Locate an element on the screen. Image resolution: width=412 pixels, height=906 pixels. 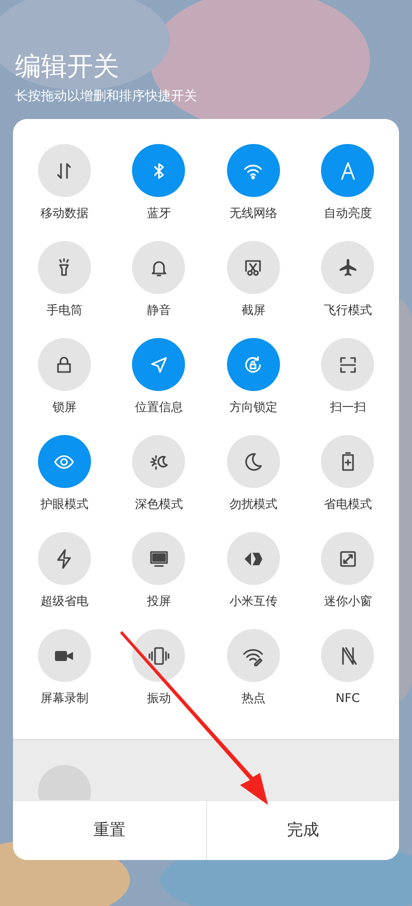
toggle-label: 超级省电 is located at coordinates (64, 601).